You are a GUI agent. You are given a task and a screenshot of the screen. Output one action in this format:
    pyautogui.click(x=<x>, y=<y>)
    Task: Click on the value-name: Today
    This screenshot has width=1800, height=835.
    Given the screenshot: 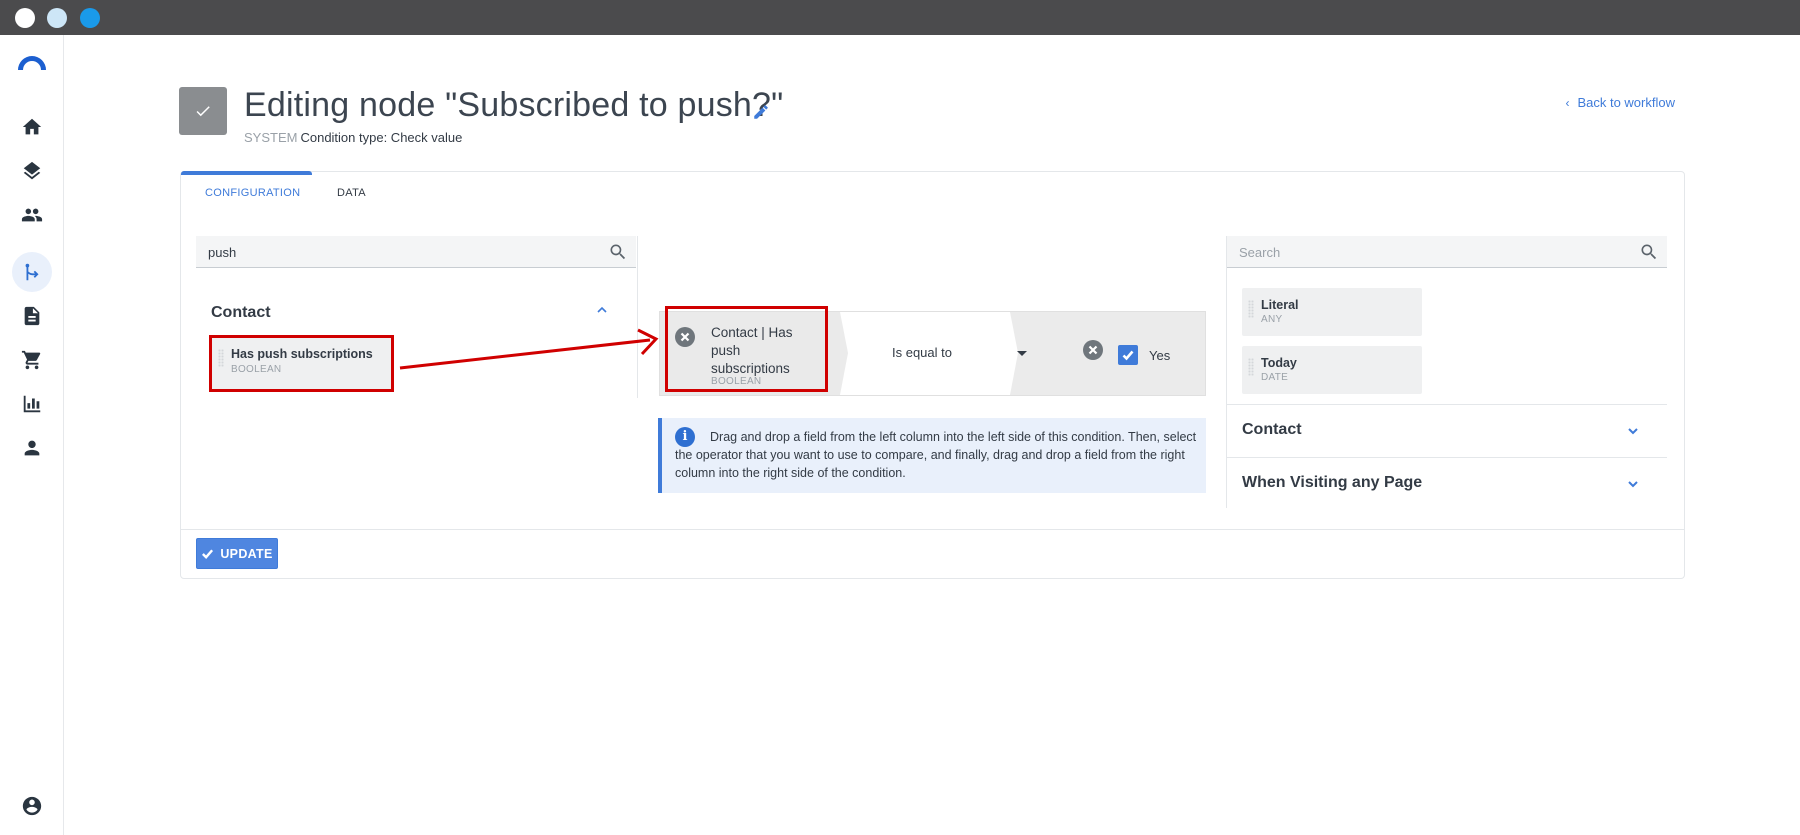 What is the action you would take?
    pyautogui.click(x=1279, y=363)
    